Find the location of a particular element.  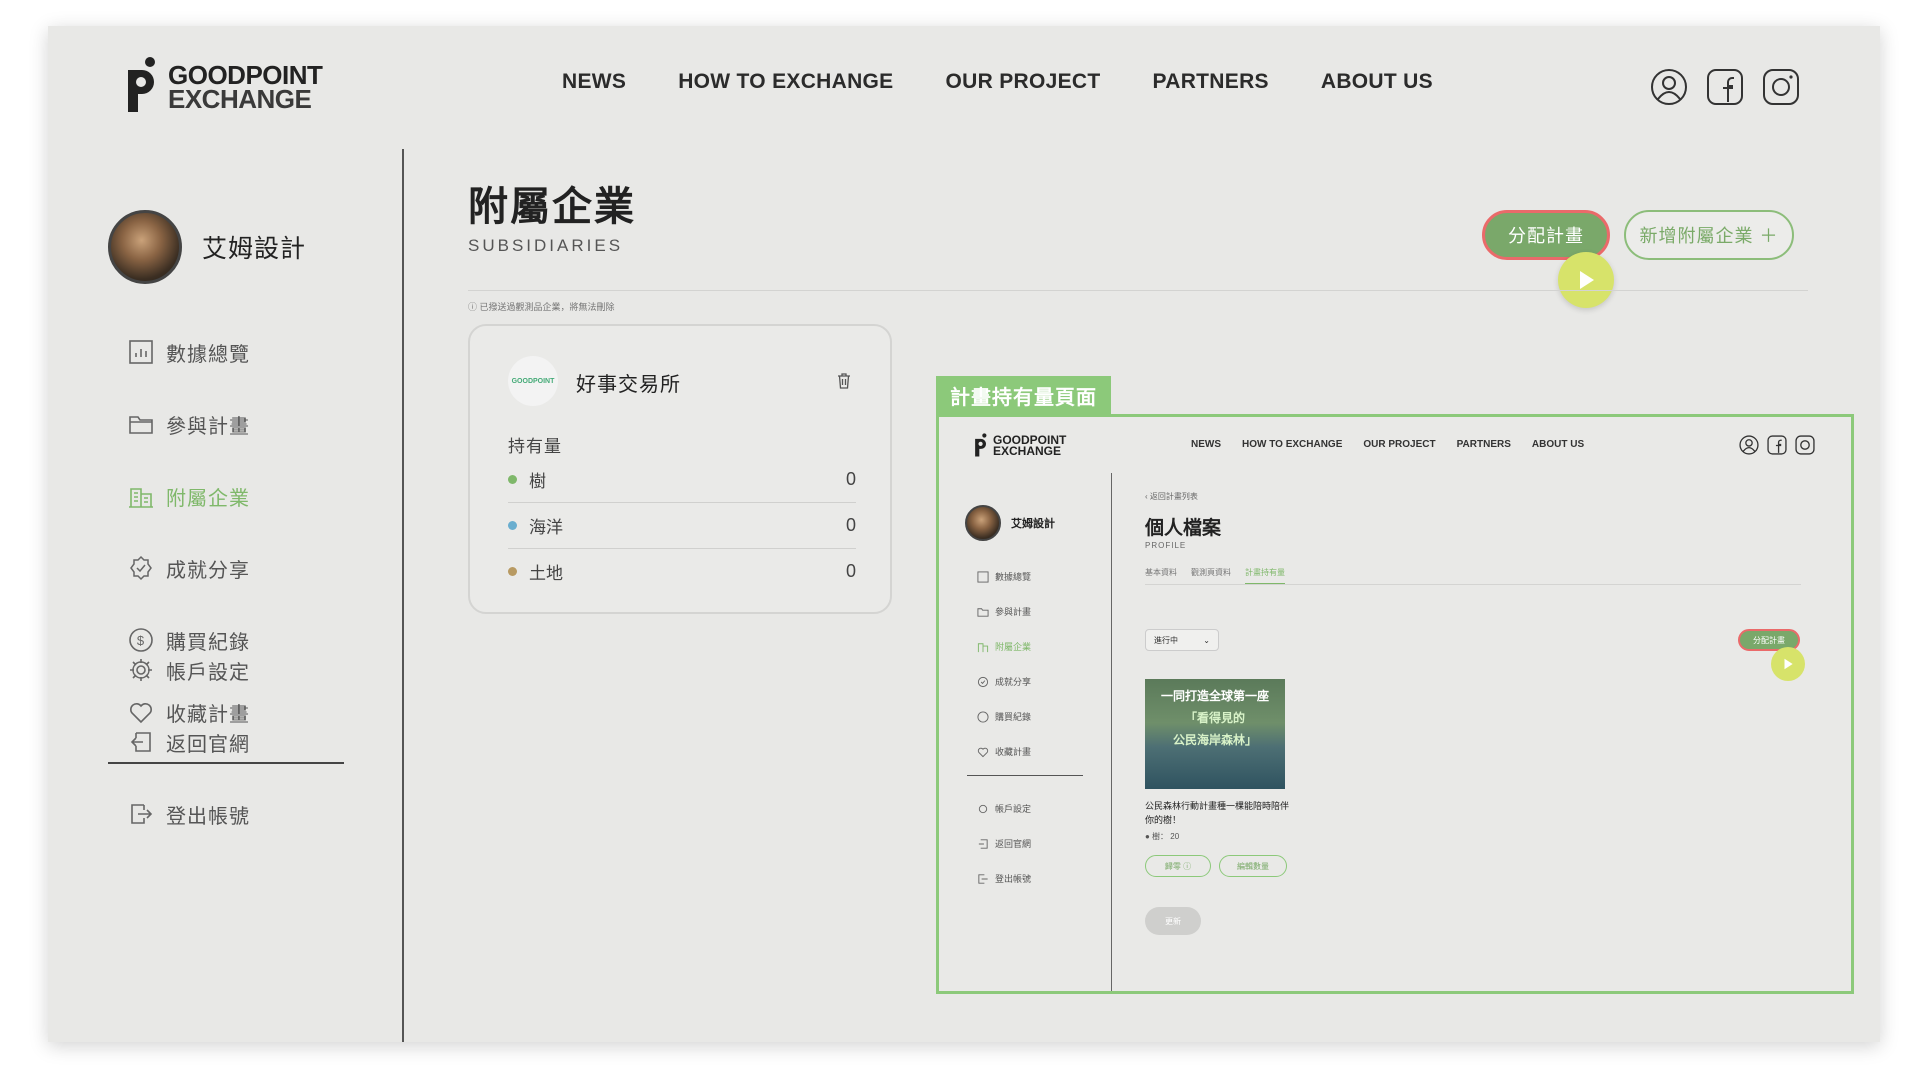

sidebar-item-account-settings: 帳戶設定 is located at coordinates (248, 670).